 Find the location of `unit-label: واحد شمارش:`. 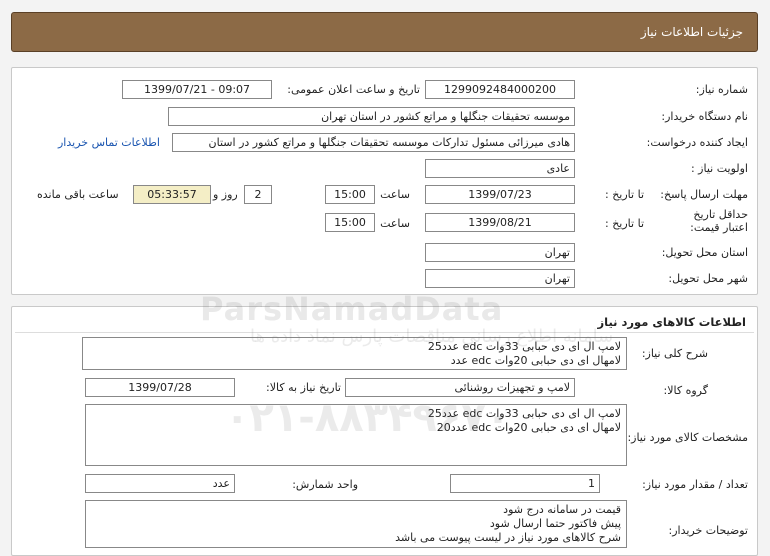

unit-label: واحد شمارش: is located at coordinates (325, 484).